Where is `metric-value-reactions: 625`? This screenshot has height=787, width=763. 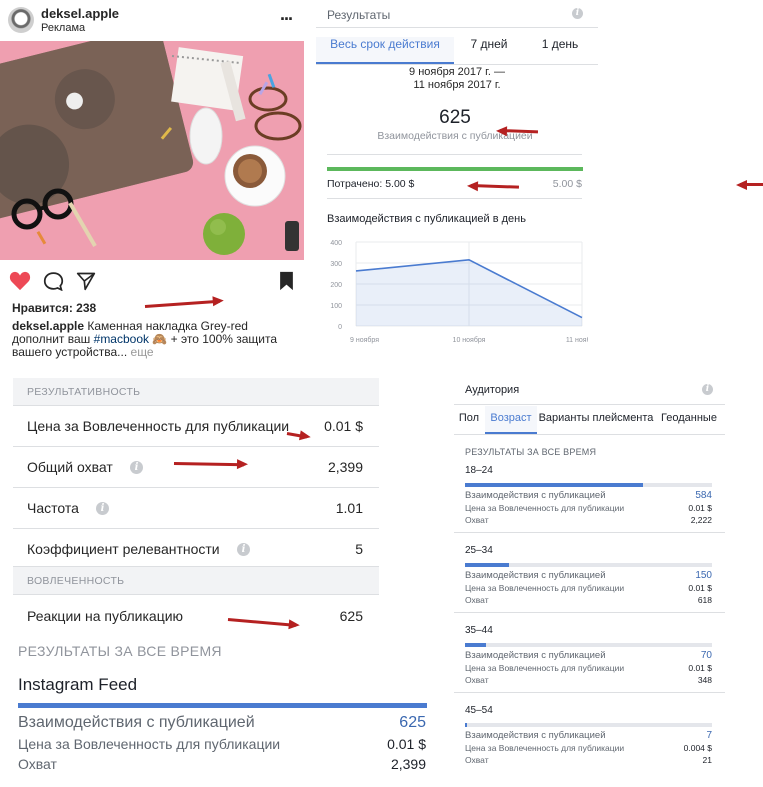
metric-value-reactions: 625 is located at coordinates (351, 616).